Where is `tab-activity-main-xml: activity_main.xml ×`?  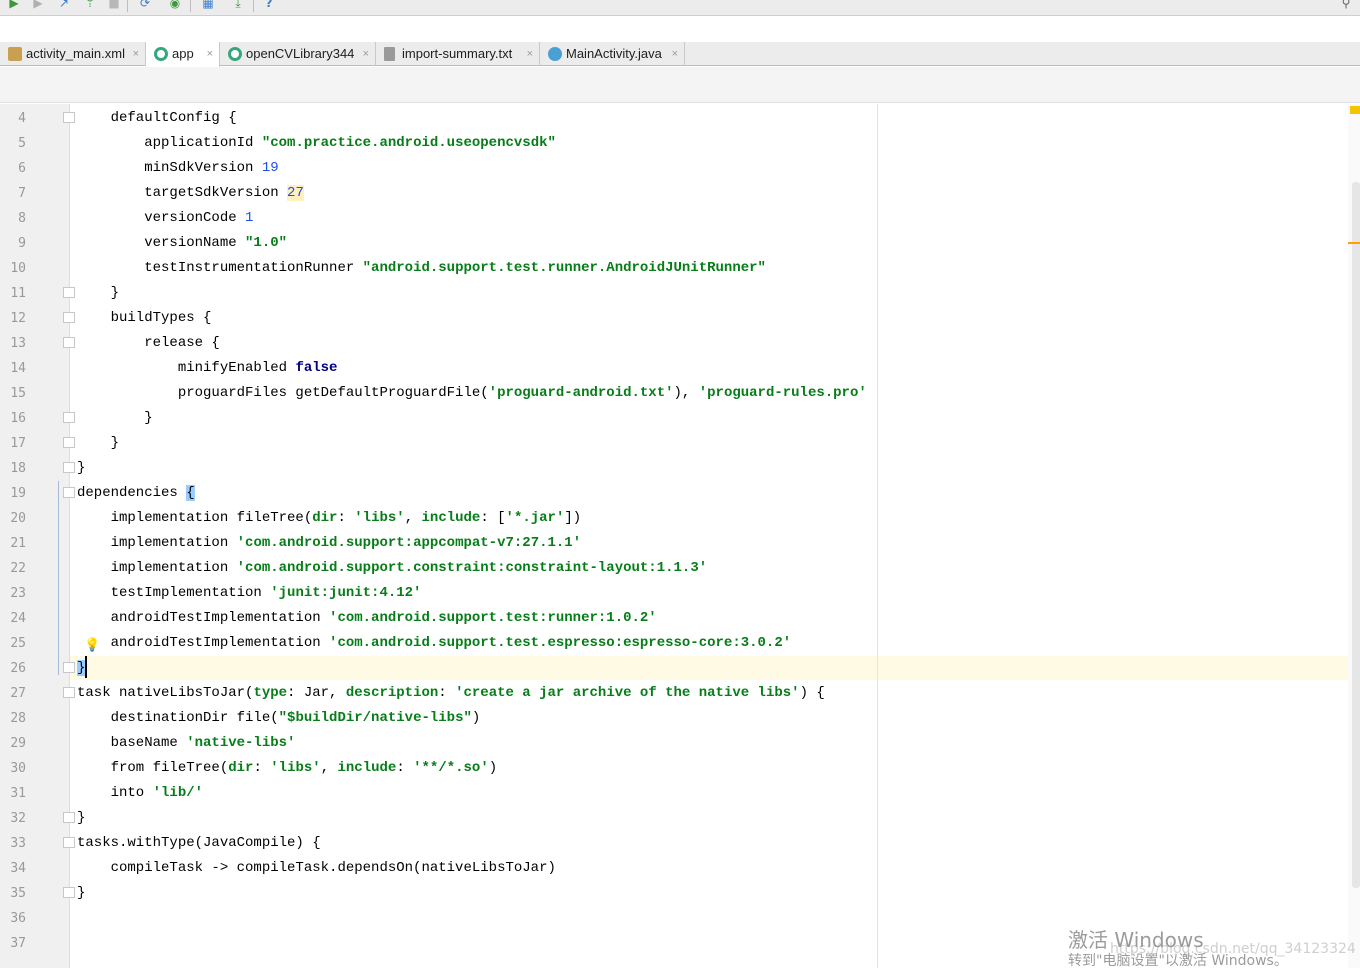 tab-activity-main-xml: activity_main.xml × is located at coordinates (73, 54).